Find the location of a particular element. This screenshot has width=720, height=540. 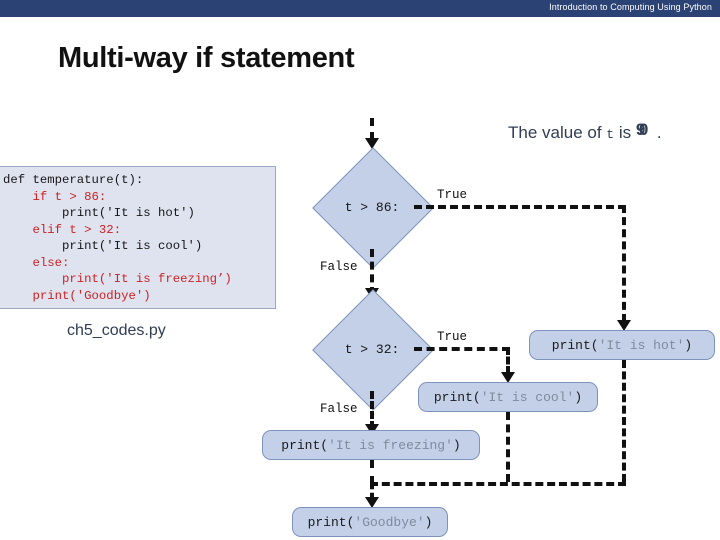

caption-variable: t is located at coordinates (610, 134).